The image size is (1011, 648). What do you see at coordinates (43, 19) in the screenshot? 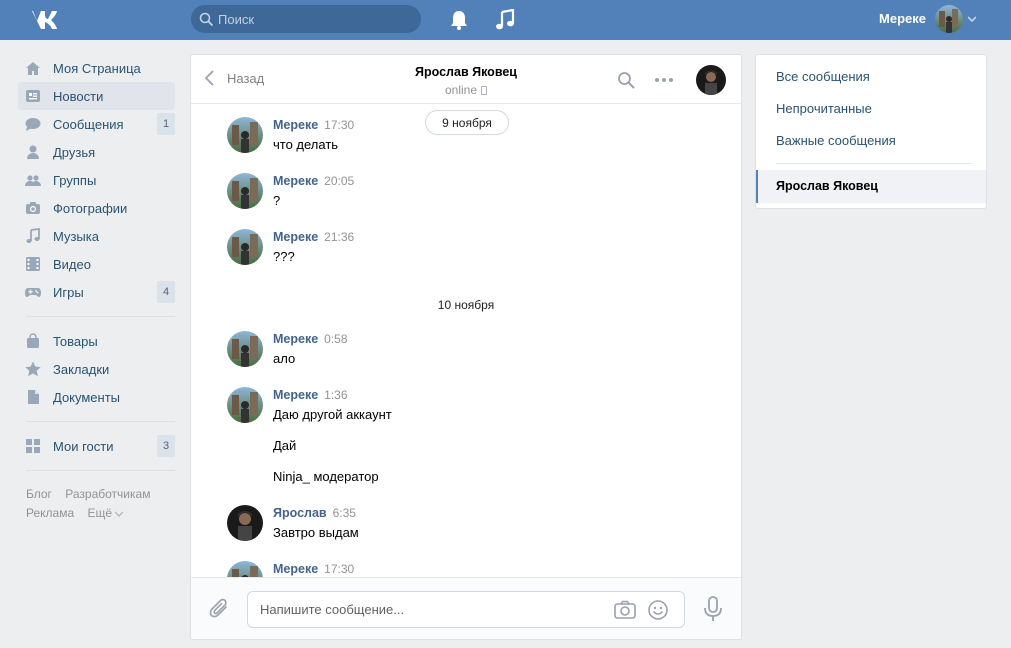
I see `vk-logo-icon` at bounding box center [43, 19].